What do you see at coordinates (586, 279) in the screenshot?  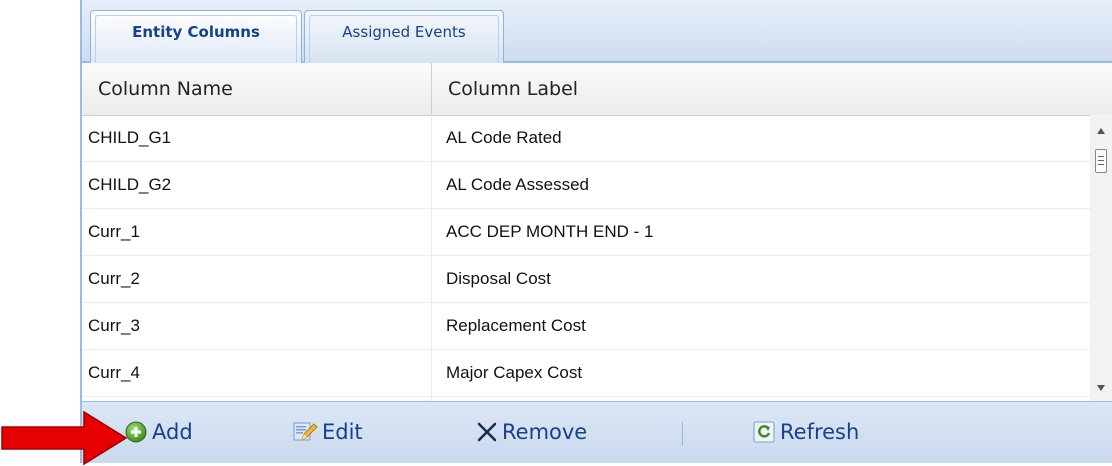 I see `table-row: Curr_2 Disposal Cost` at bounding box center [586, 279].